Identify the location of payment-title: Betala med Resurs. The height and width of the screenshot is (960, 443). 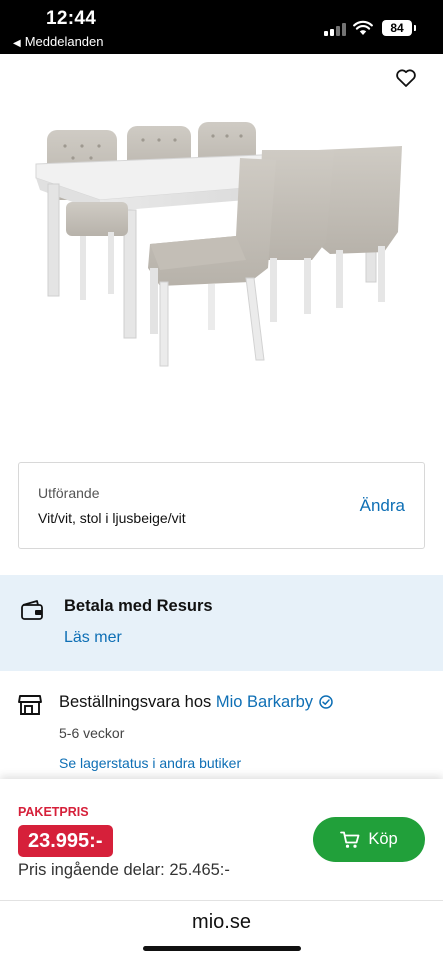
(138, 606).